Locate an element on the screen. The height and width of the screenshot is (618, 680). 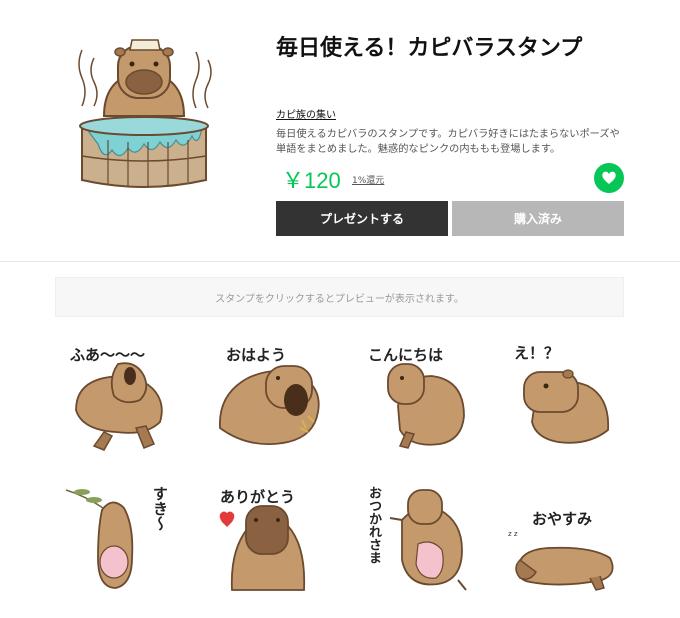
heart-icon is located at coordinates (609, 177).